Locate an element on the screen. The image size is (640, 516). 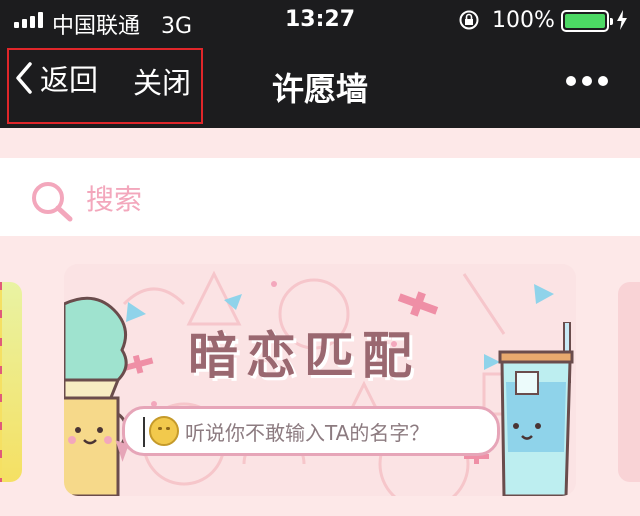
ice-cream-character-illustration is located at coordinates (96, 396).